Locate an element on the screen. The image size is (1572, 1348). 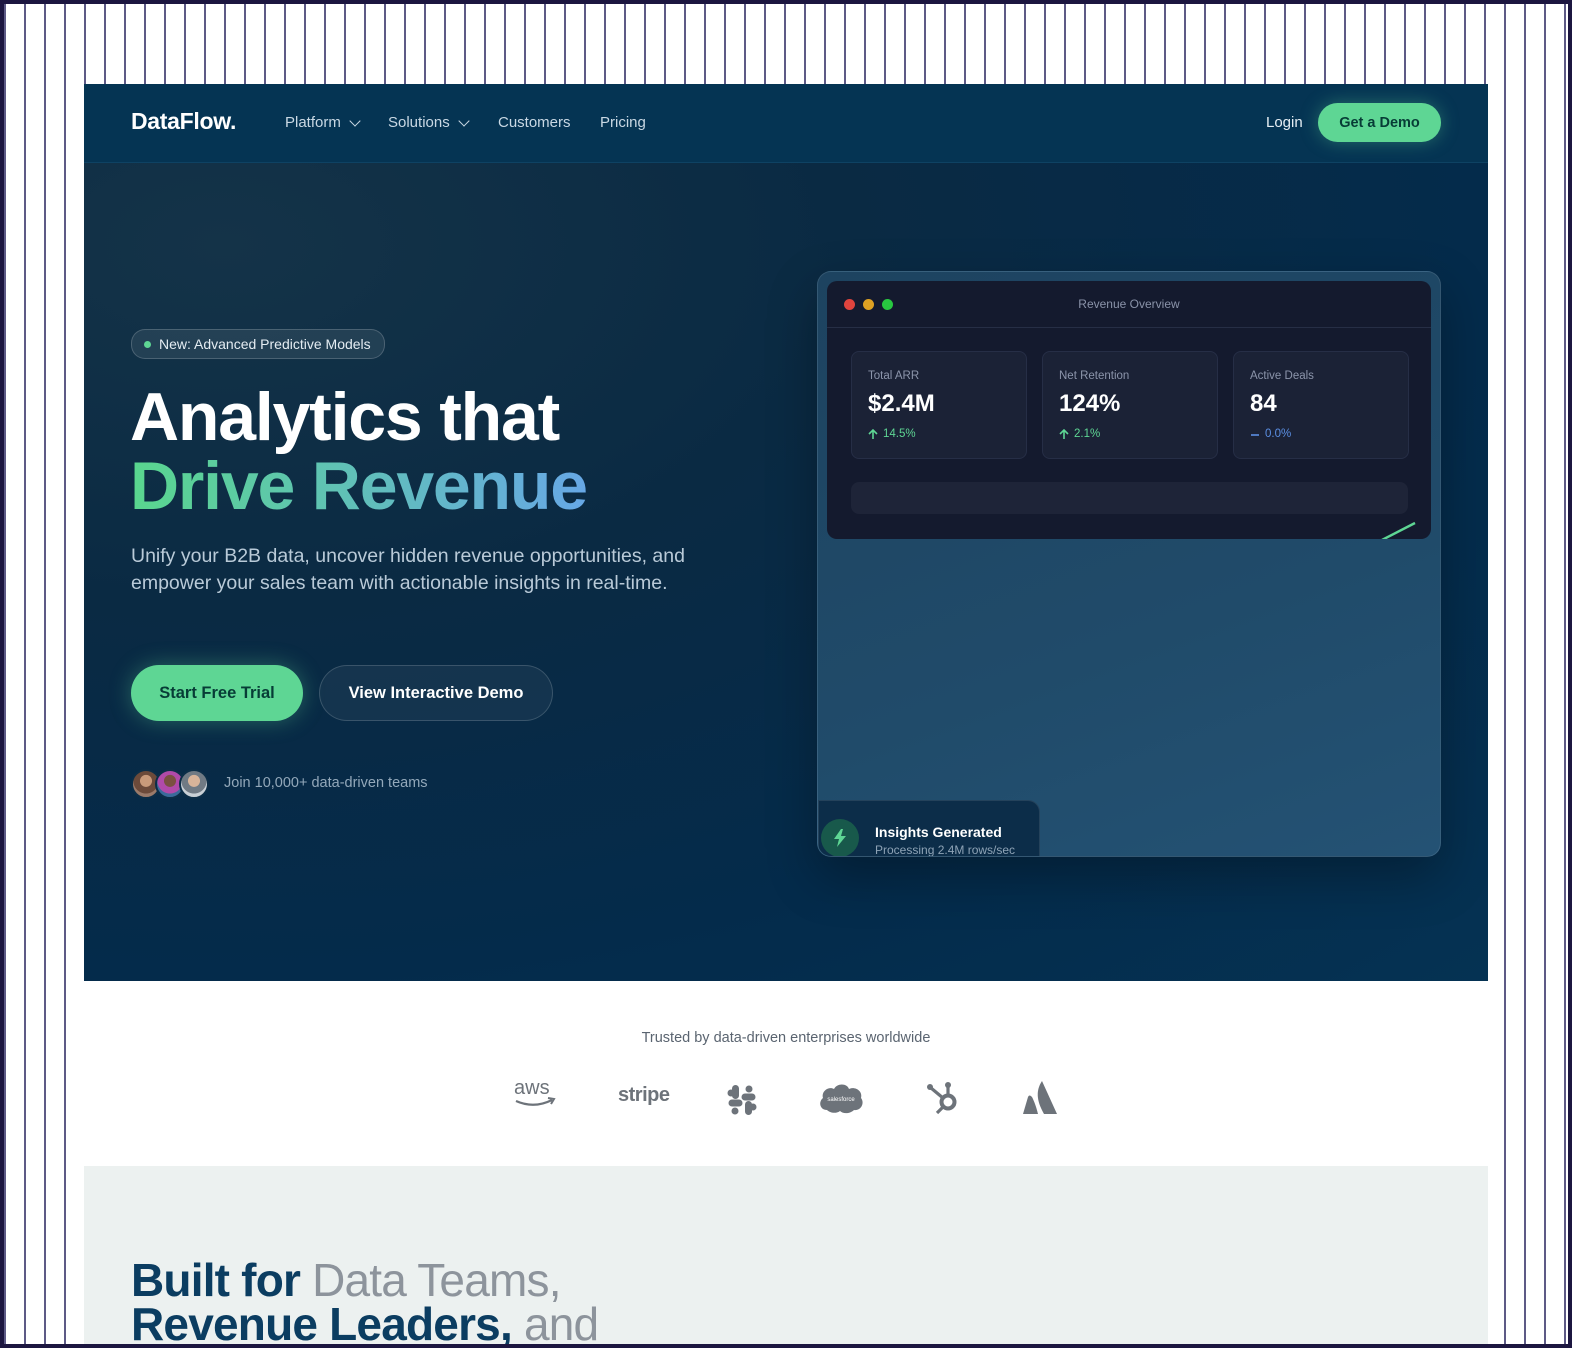
nav-item-solutions: Solutions is located at coordinates (429, 122).